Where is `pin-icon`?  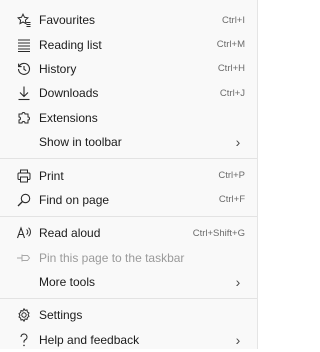
pin-icon is located at coordinates (24, 258).